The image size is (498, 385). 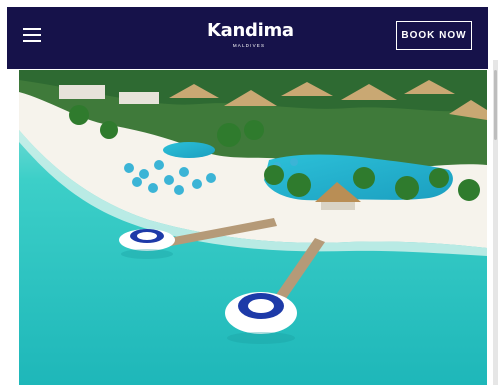 I want to click on brand-logo: Kandima MALDIVES, so click(x=250, y=34).